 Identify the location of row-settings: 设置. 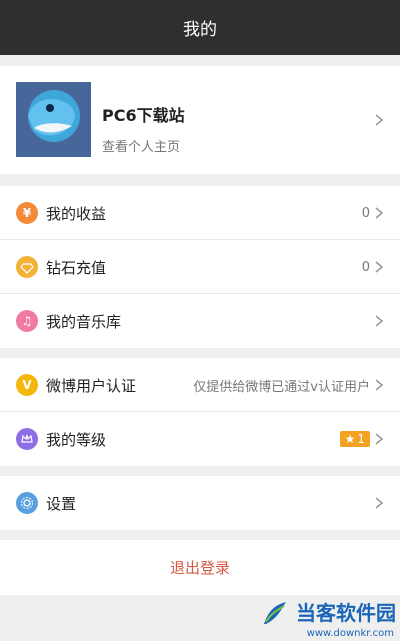
(200, 503).